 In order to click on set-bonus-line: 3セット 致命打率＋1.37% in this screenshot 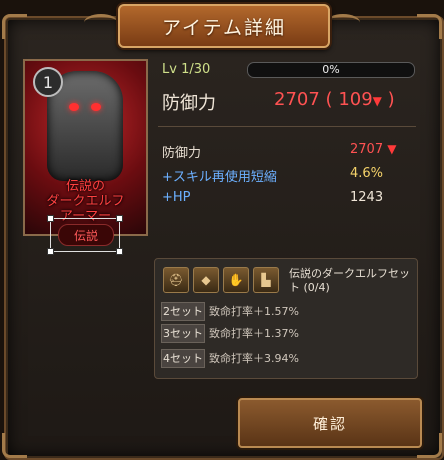, I will do `click(286, 333)`.